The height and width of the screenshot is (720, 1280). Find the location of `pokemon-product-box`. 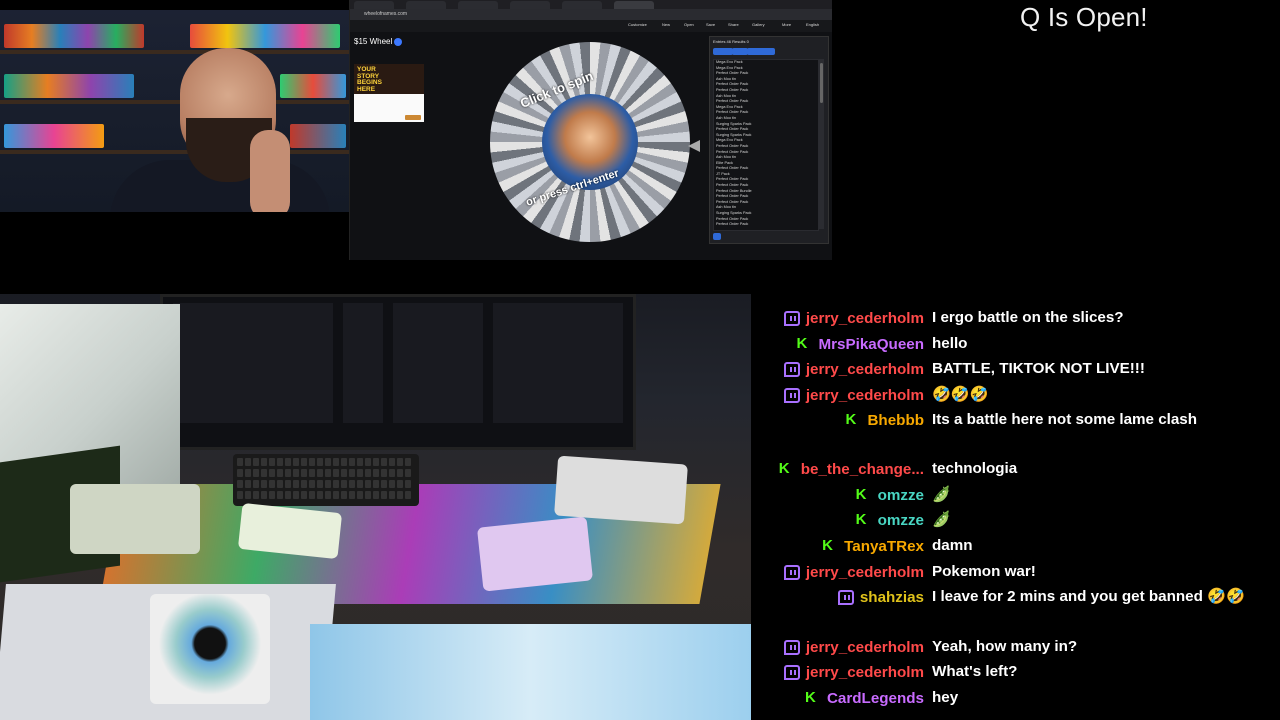

pokemon-product-box is located at coordinates (530, 672).